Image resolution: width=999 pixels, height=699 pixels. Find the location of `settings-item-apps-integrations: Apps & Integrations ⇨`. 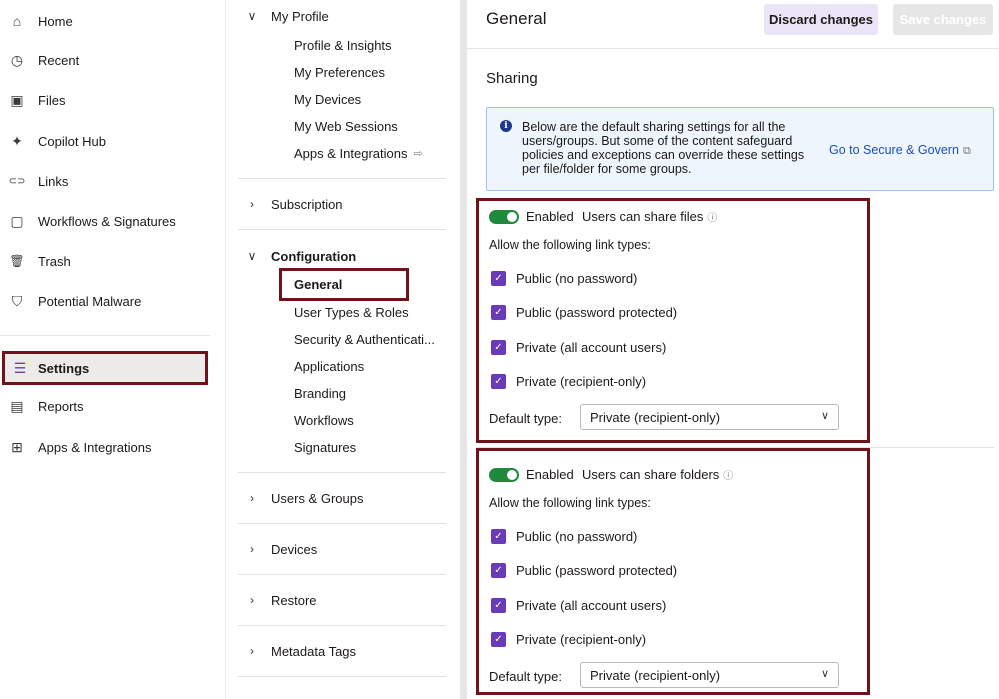

settings-item-apps-integrations: Apps & Integrations ⇨ is located at coordinates (358, 153).